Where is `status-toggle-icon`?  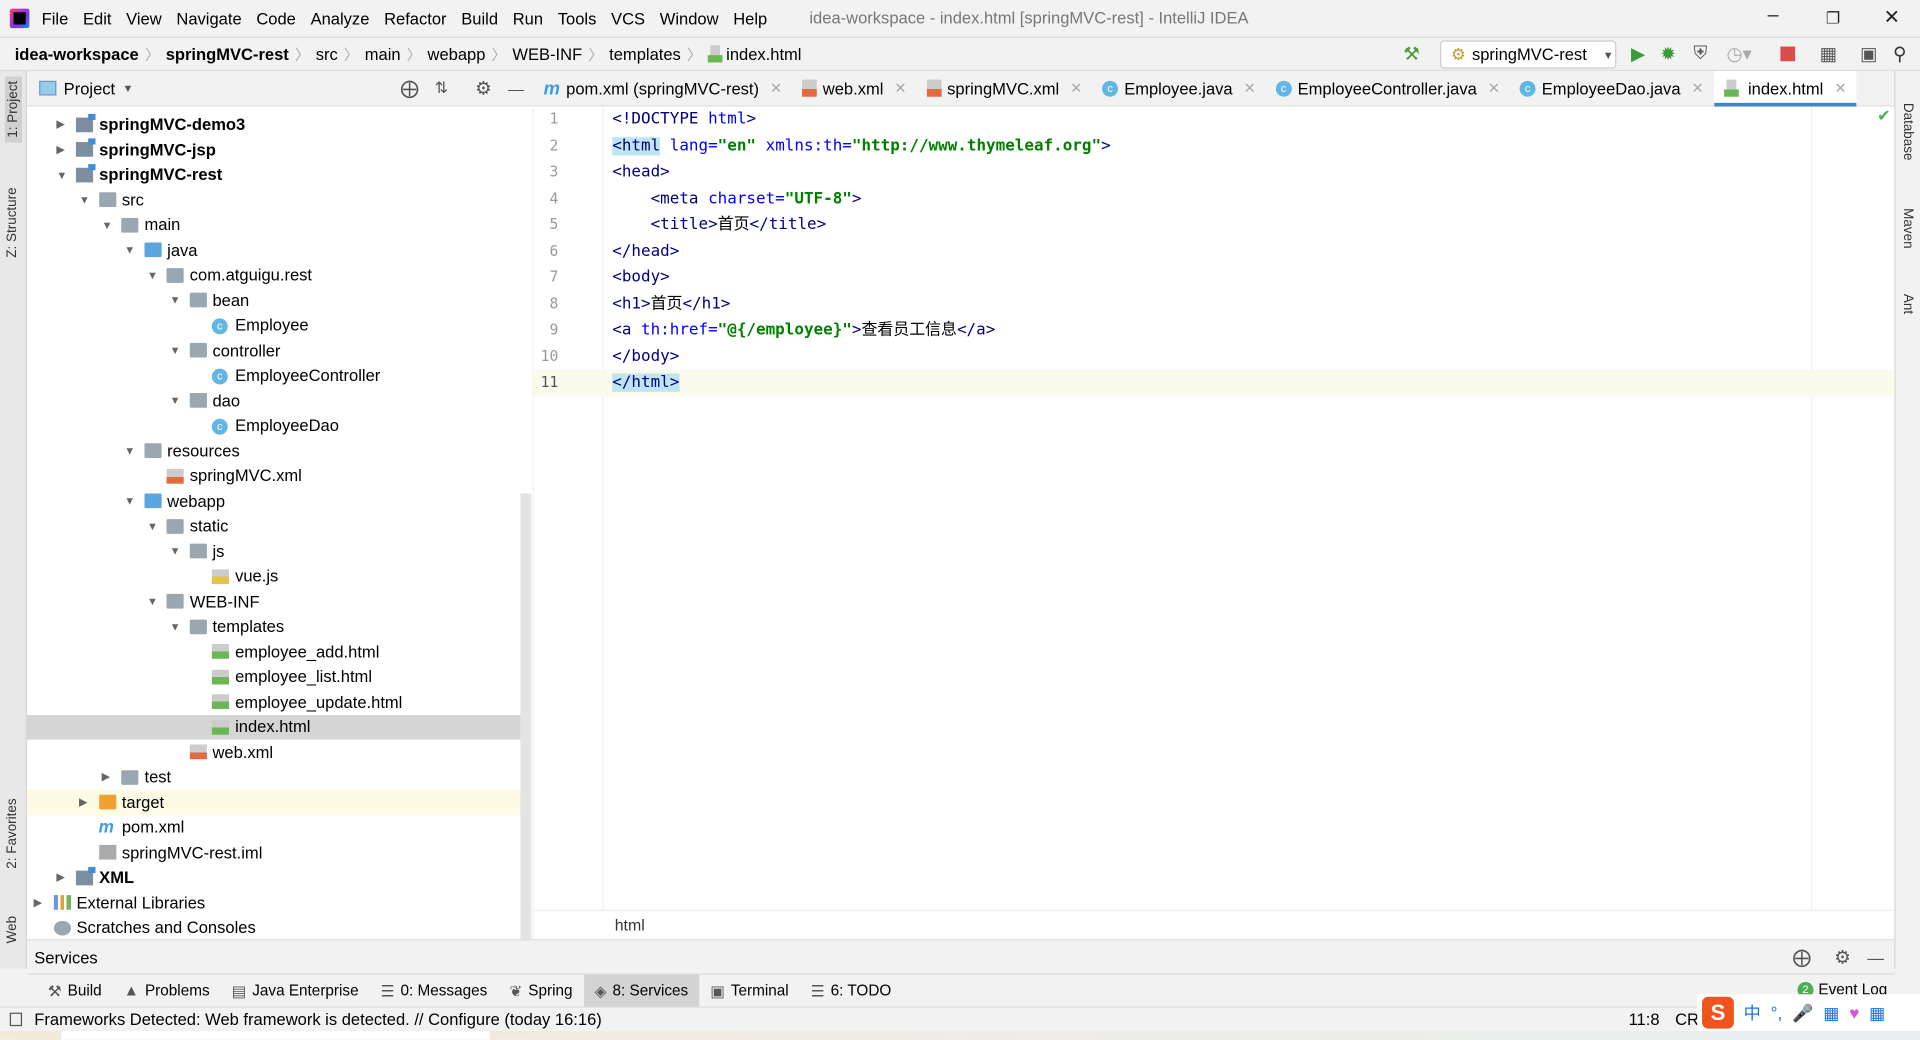
status-toggle-icon is located at coordinates (16, 1019).